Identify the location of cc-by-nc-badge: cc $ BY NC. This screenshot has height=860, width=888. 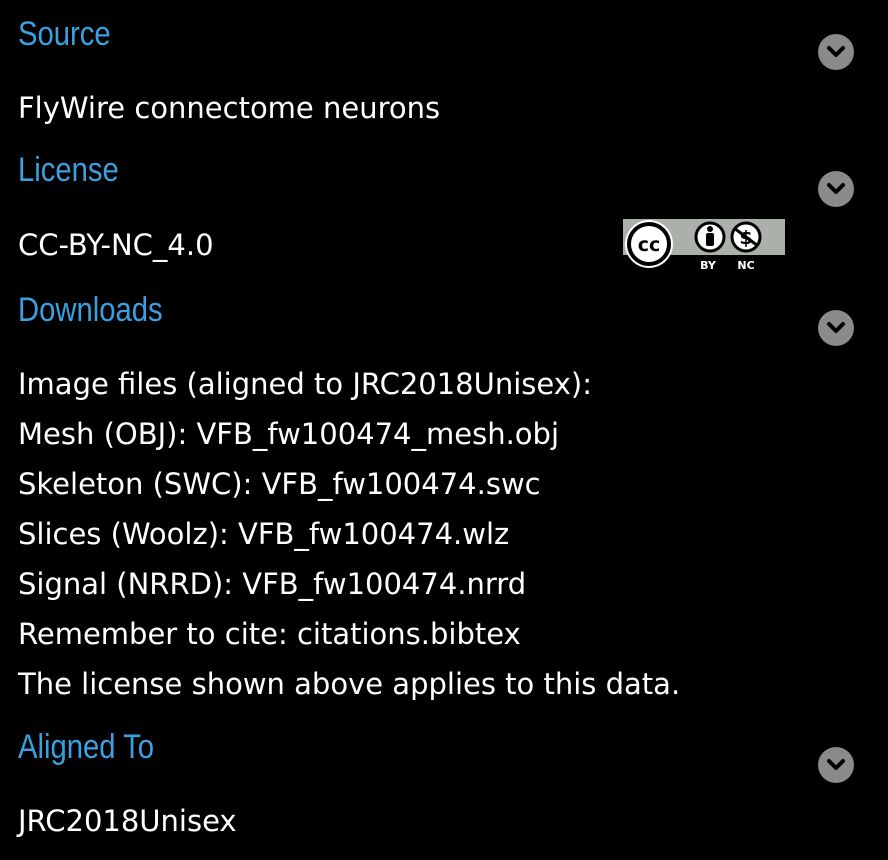
(704, 245).